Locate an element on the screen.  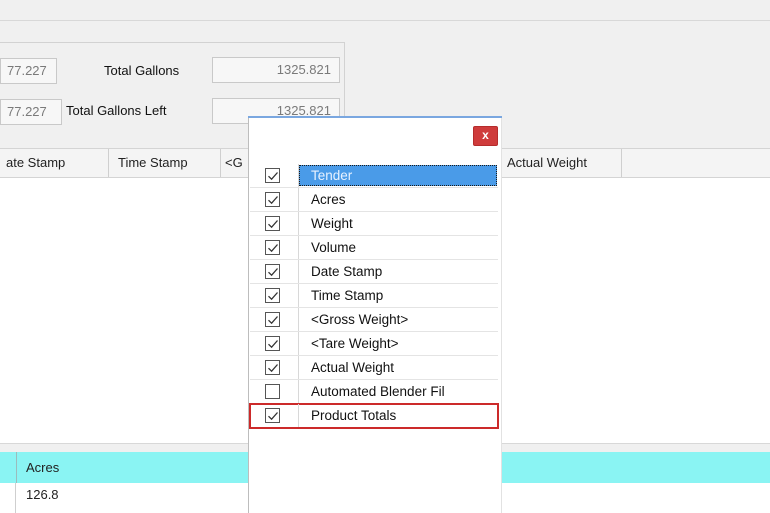
list-item-label: <Tare Weight> is located at coordinates (355, 343).